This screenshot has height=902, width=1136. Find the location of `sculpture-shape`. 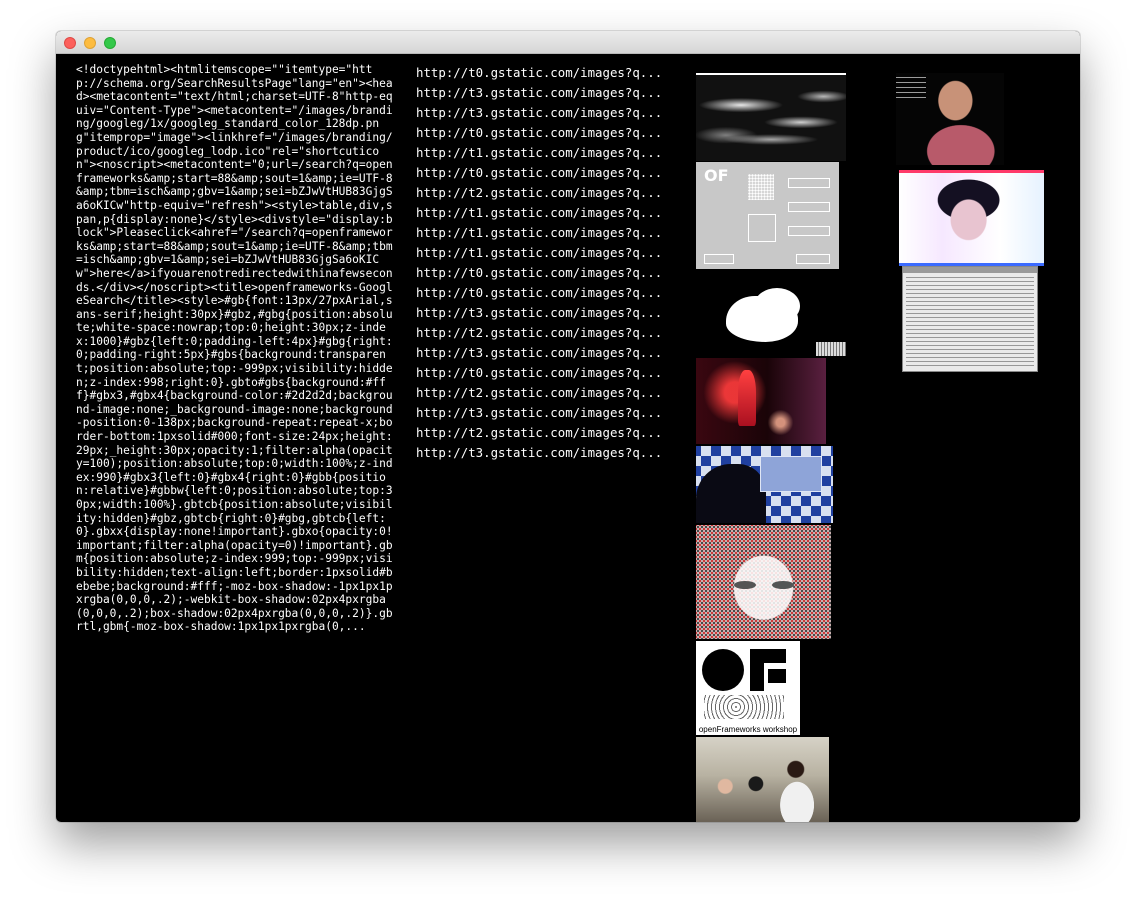

sculpture-shape is located at coordinates (777, 306).